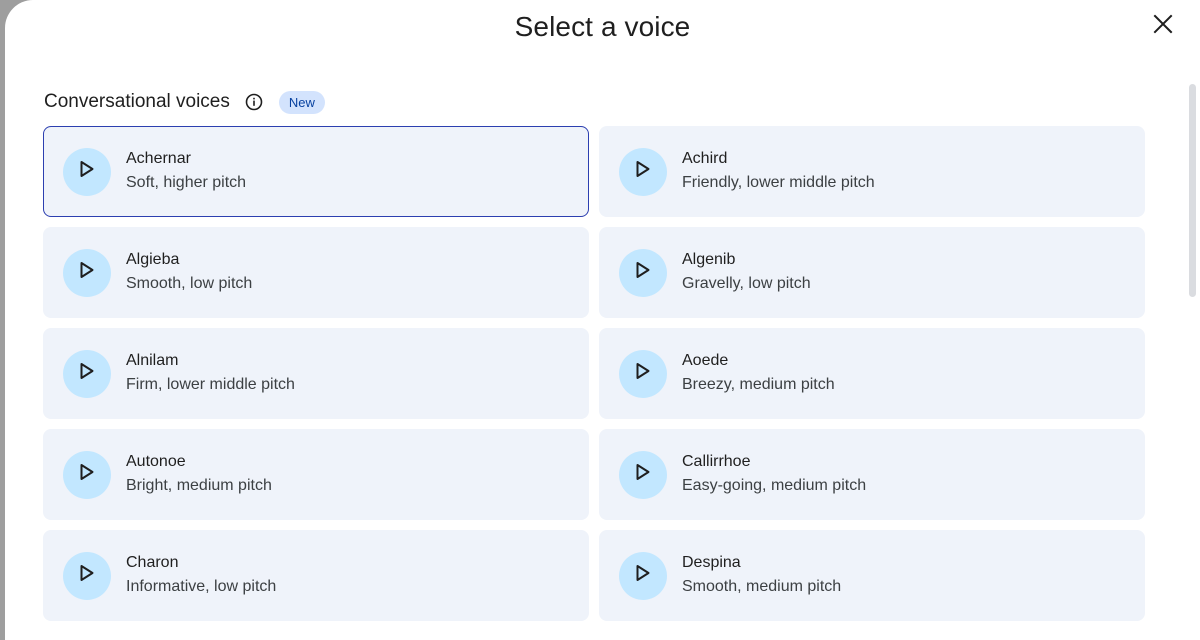 The width and height of the screenshot is (1200, 640). I want to click on voice-card-achird: Achird Friendly, lower middle pitch, so click(872, 171).